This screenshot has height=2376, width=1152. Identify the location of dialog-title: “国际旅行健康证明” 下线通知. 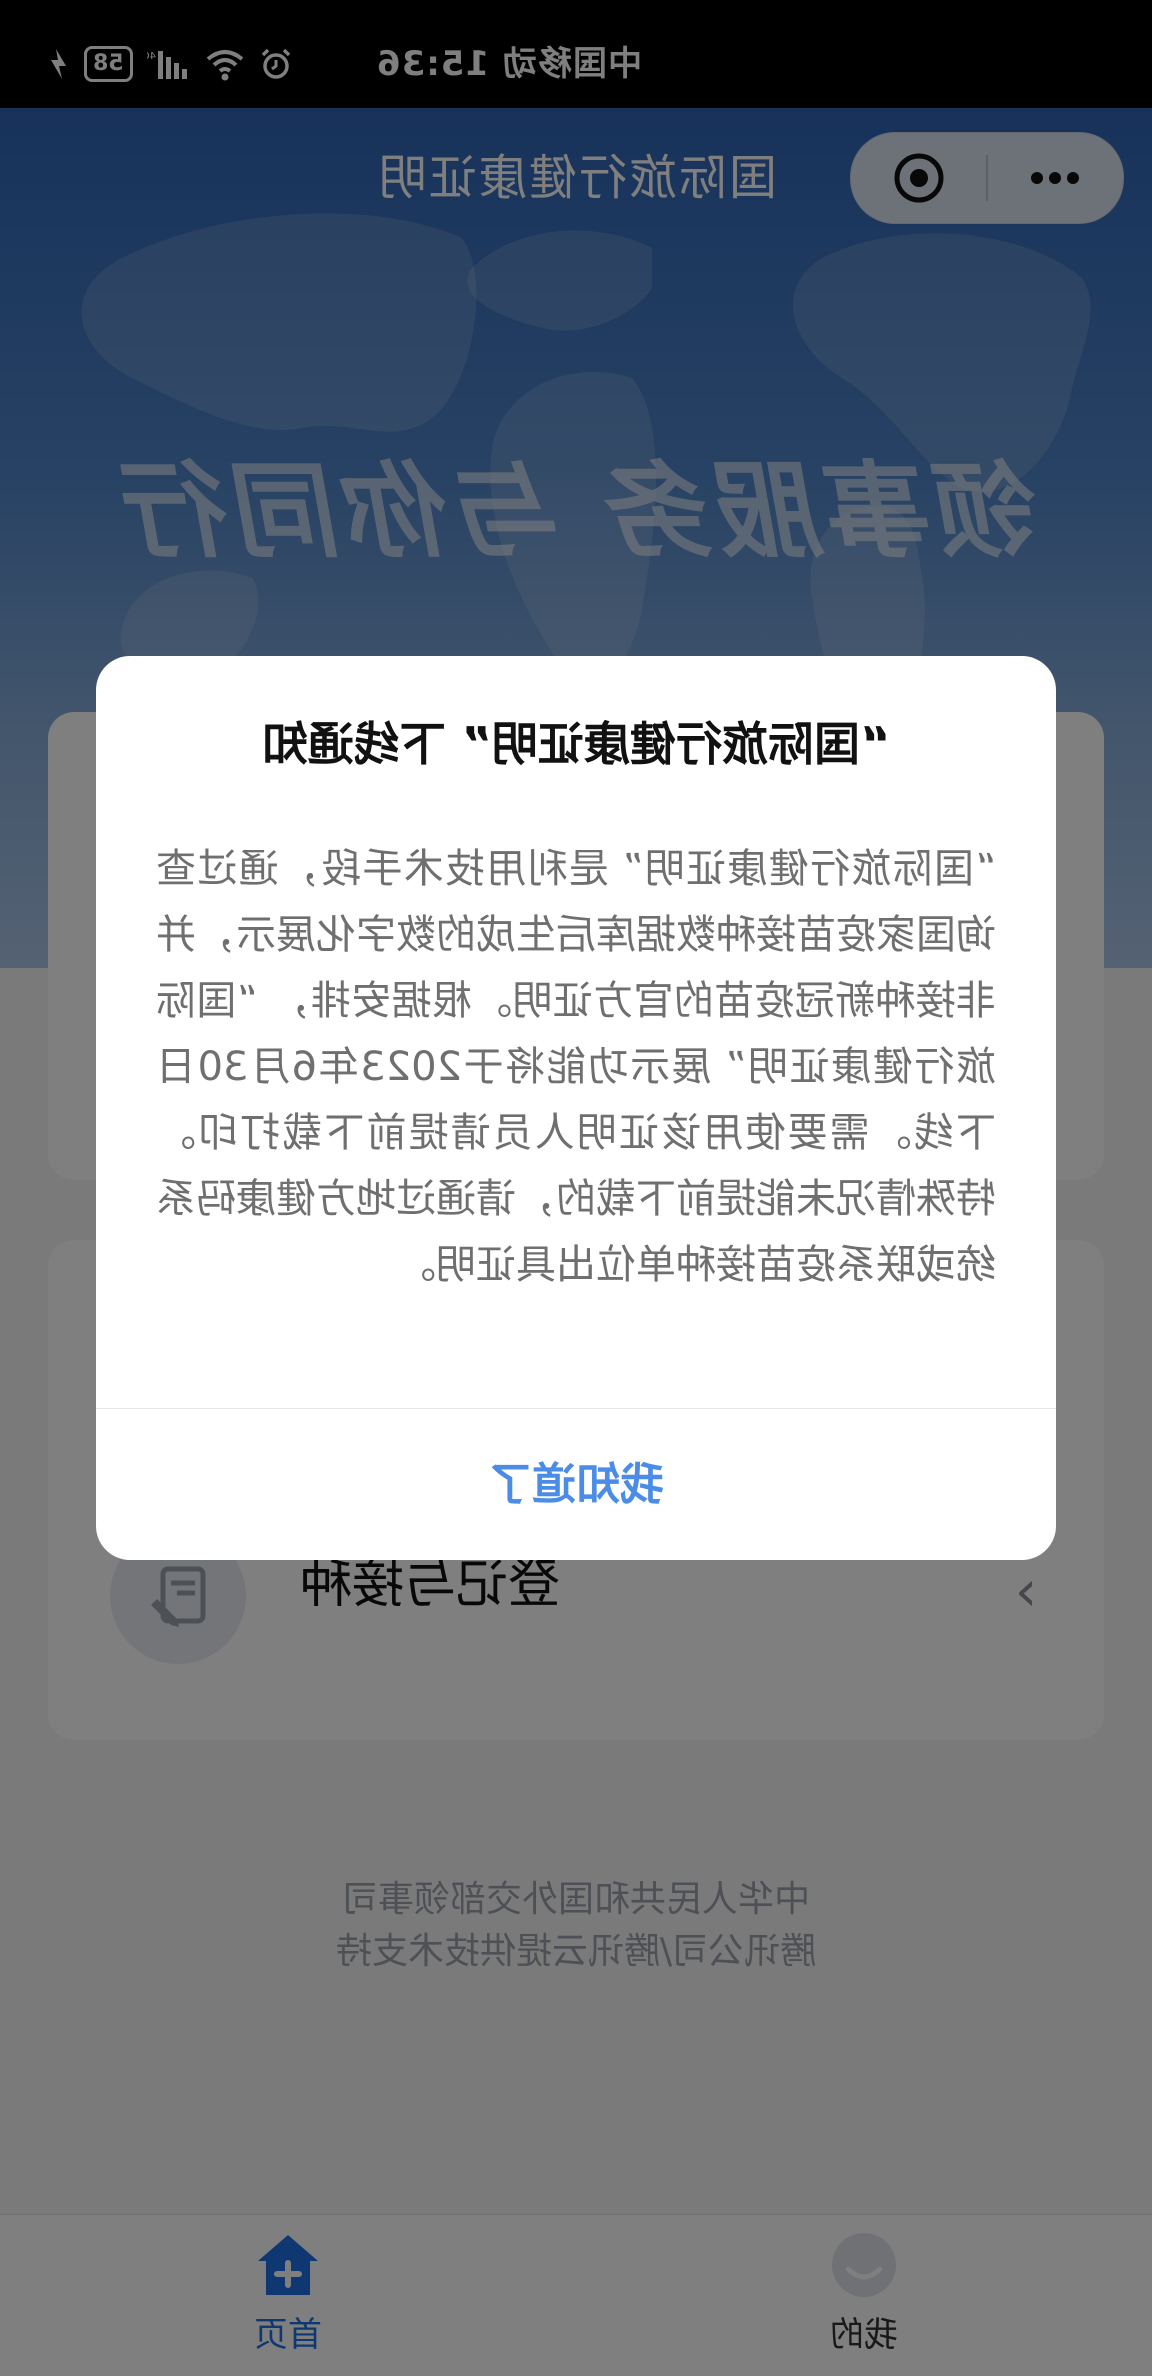
(576, 744).